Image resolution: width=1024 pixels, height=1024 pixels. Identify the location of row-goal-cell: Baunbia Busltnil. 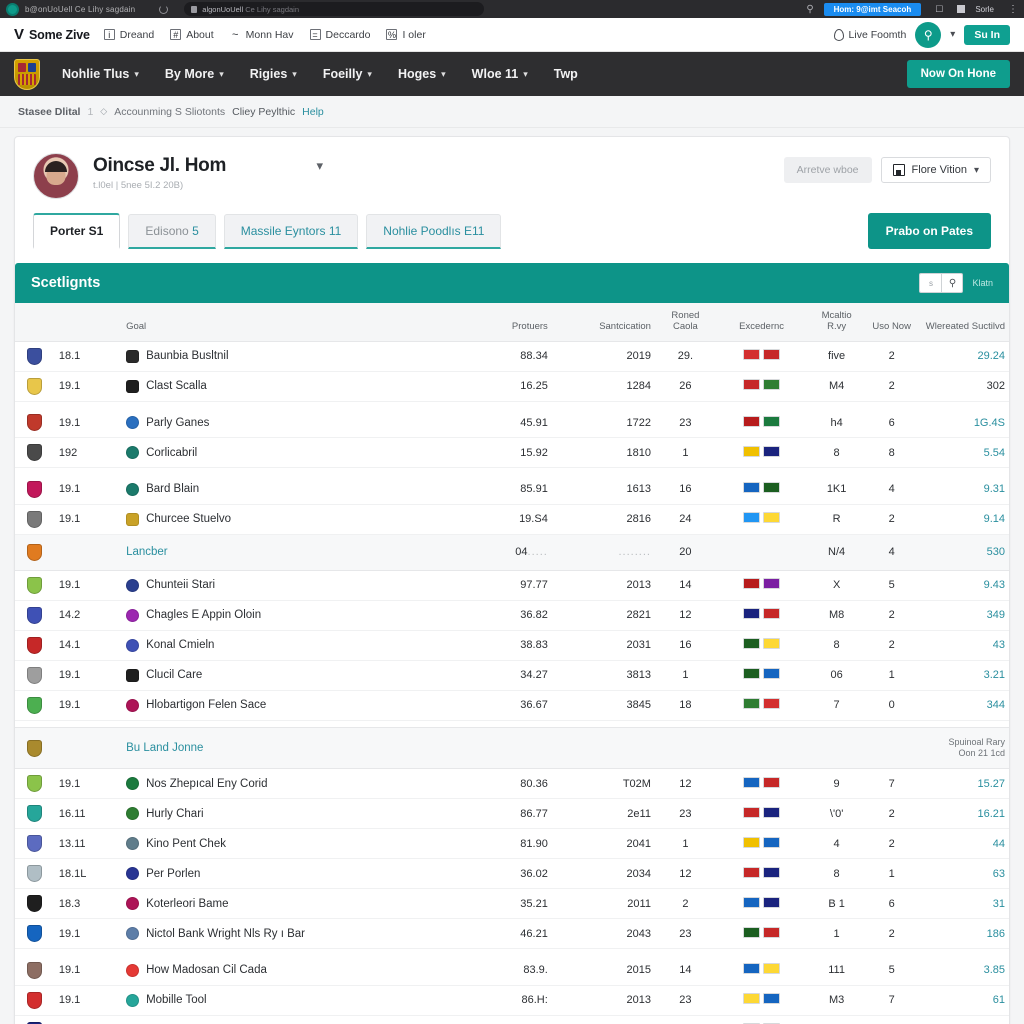
(280, 356).